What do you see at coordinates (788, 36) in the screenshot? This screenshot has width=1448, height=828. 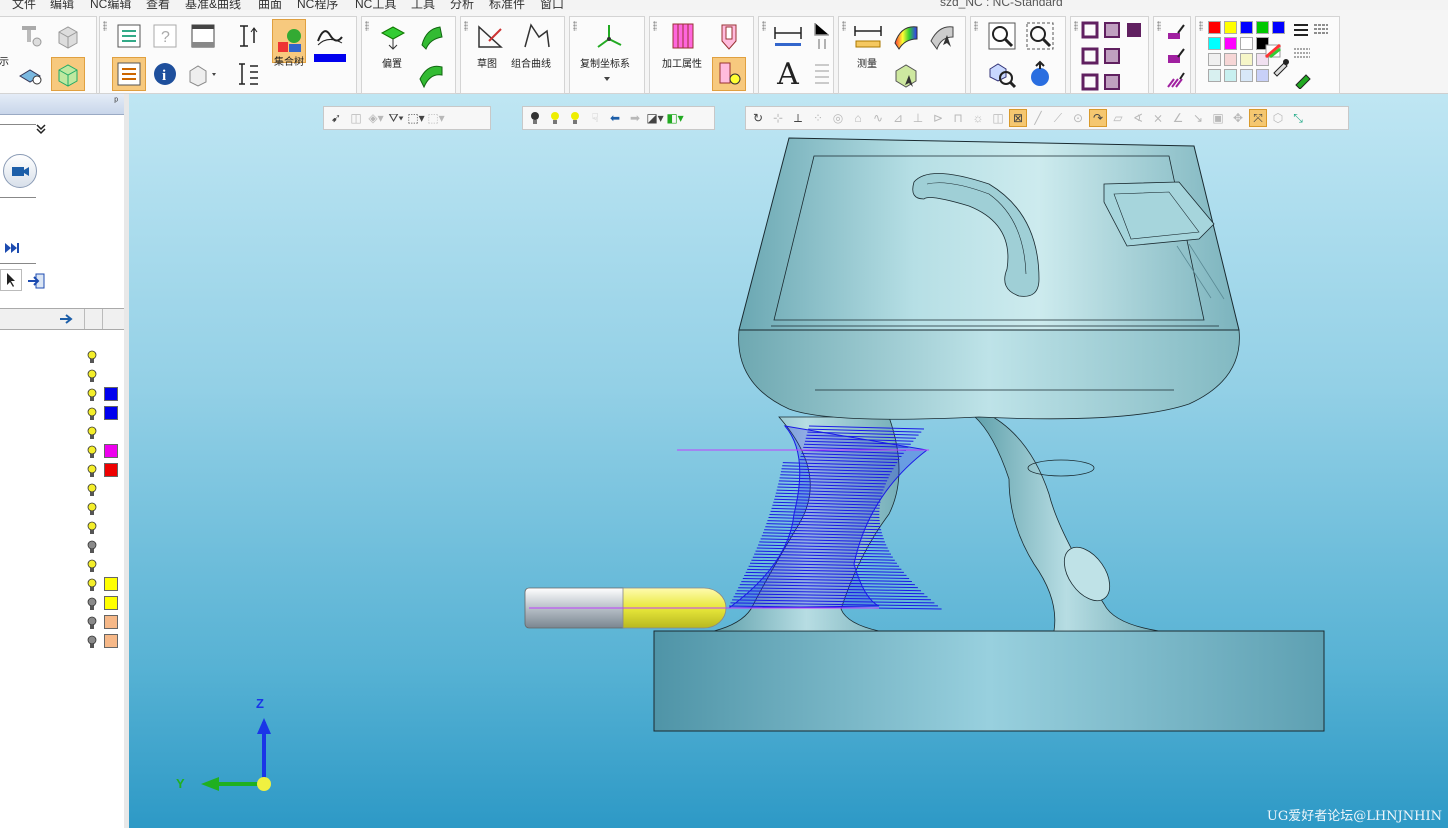 I see `horizontal-dimension-icon` at bounding box center [788, 36].